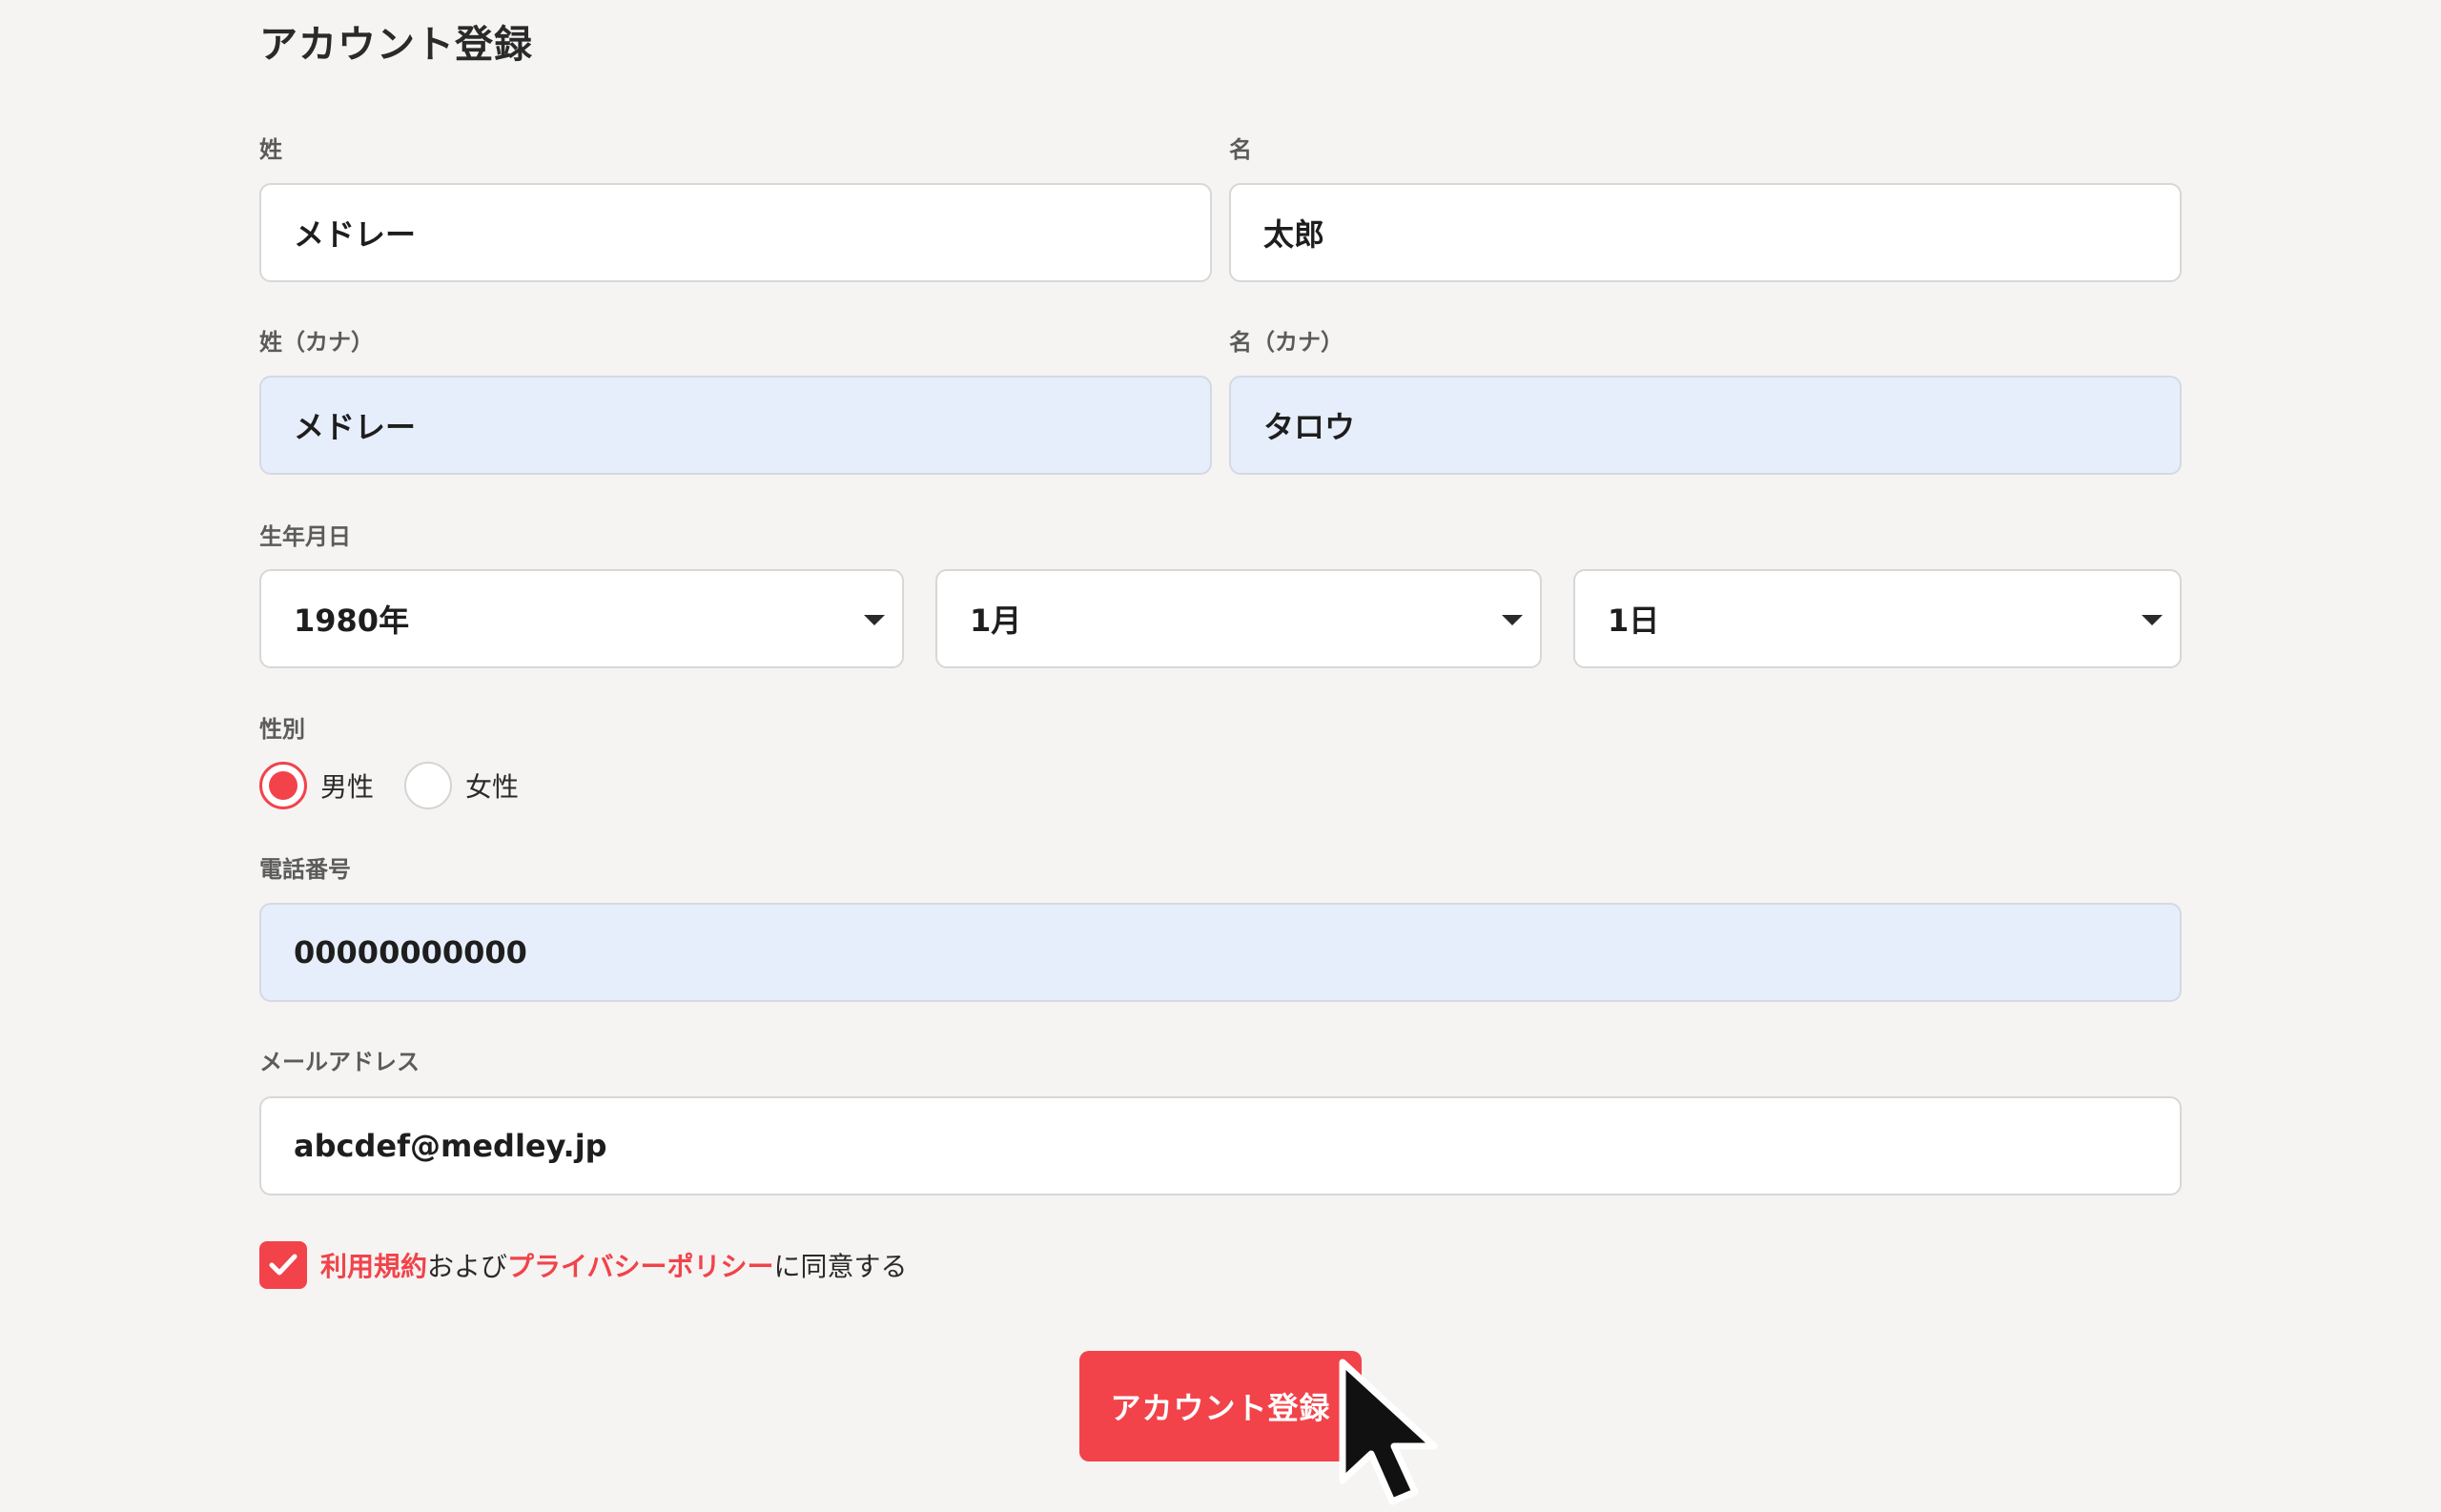 The height and width of the screenshot is (1512, 2441). Describe the element at coordinates (461, 785) in the screenshot. I see `gender-option-female: 女性` at that location.